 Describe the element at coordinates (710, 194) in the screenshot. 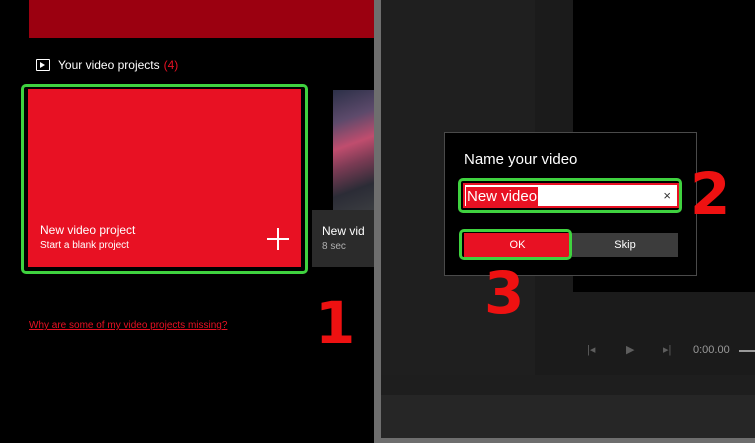

I see `step-marker-2: 2` at that location.